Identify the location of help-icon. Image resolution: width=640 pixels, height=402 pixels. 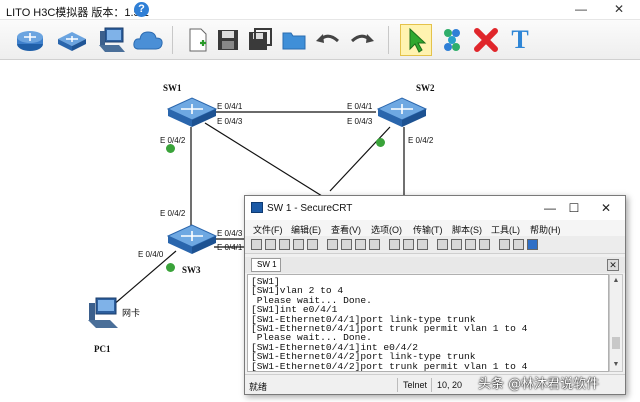
(504, 244).